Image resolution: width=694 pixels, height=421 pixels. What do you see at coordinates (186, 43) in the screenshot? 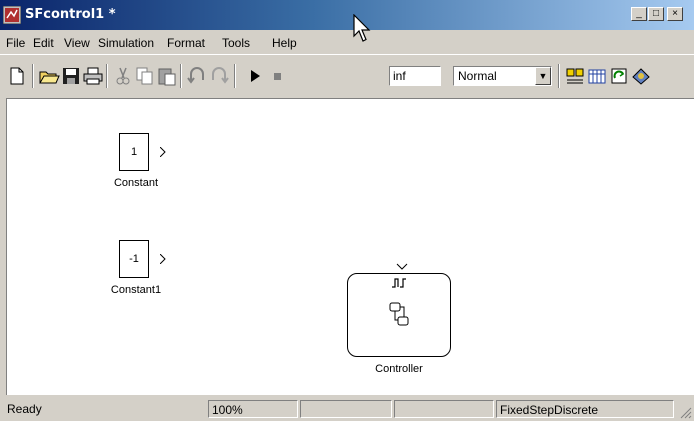
I see `menu-format: Format` at bounding box center [186, 43].